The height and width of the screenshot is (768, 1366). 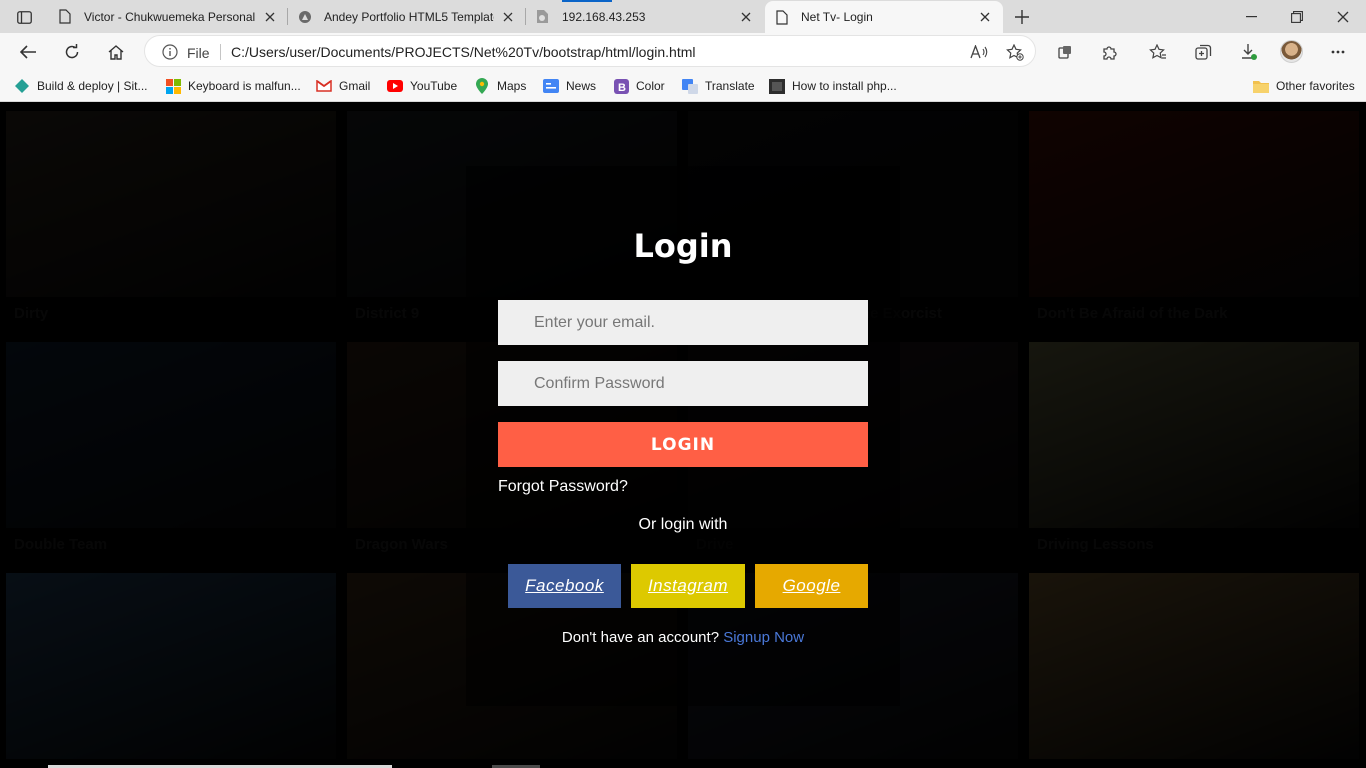 I want to click on puzzle-extensions-icon, so click(x=1109, y=52).